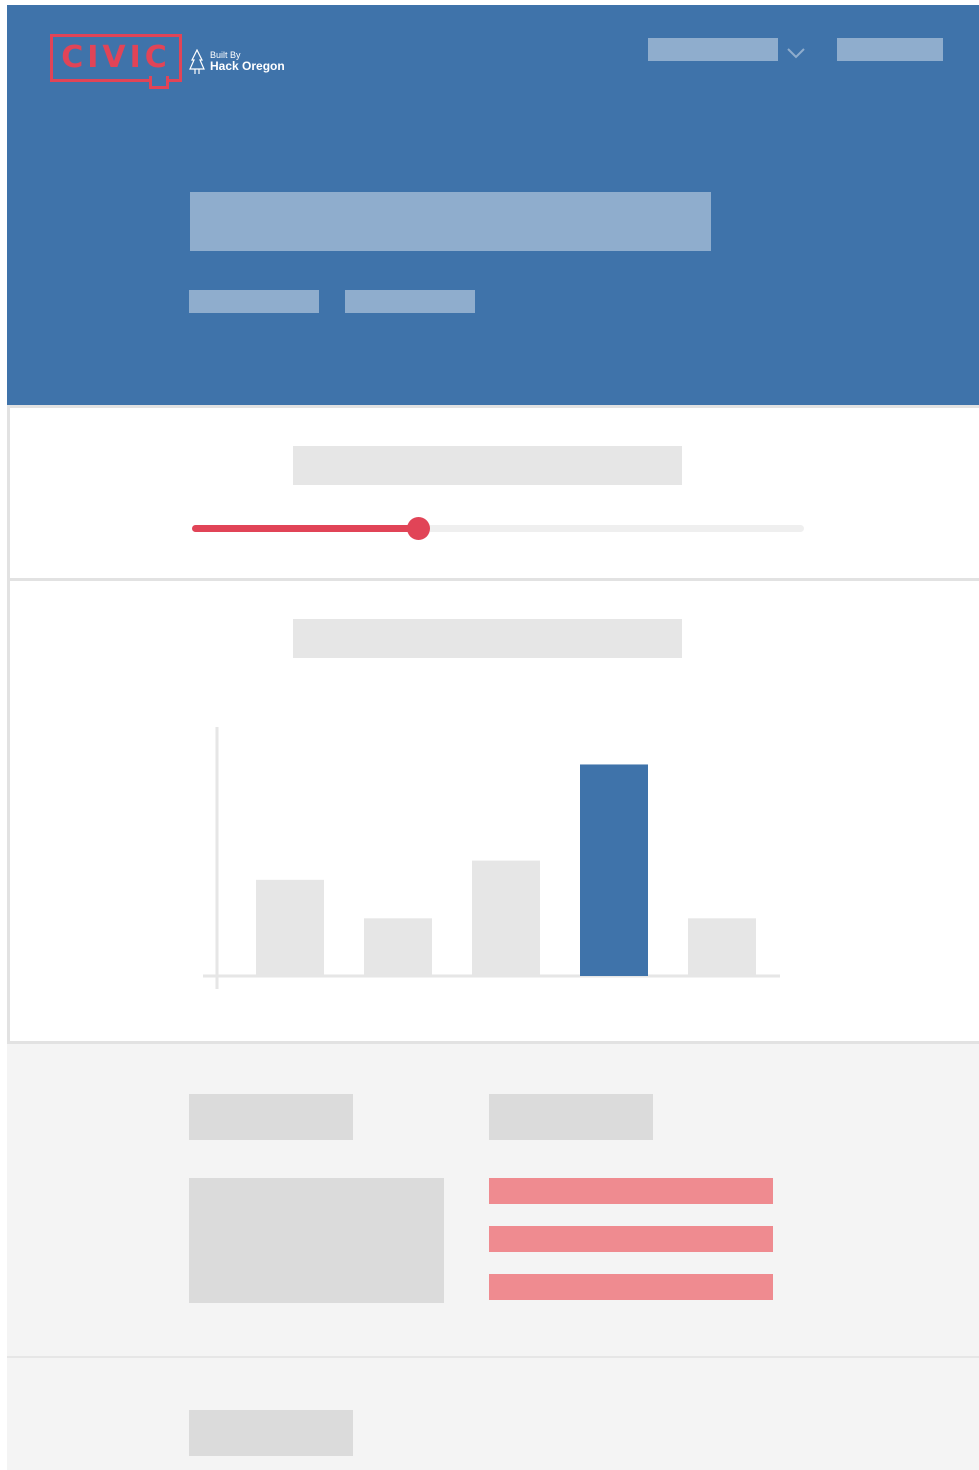  I want to click on footer-image-placeholder, so click(316, 1240).